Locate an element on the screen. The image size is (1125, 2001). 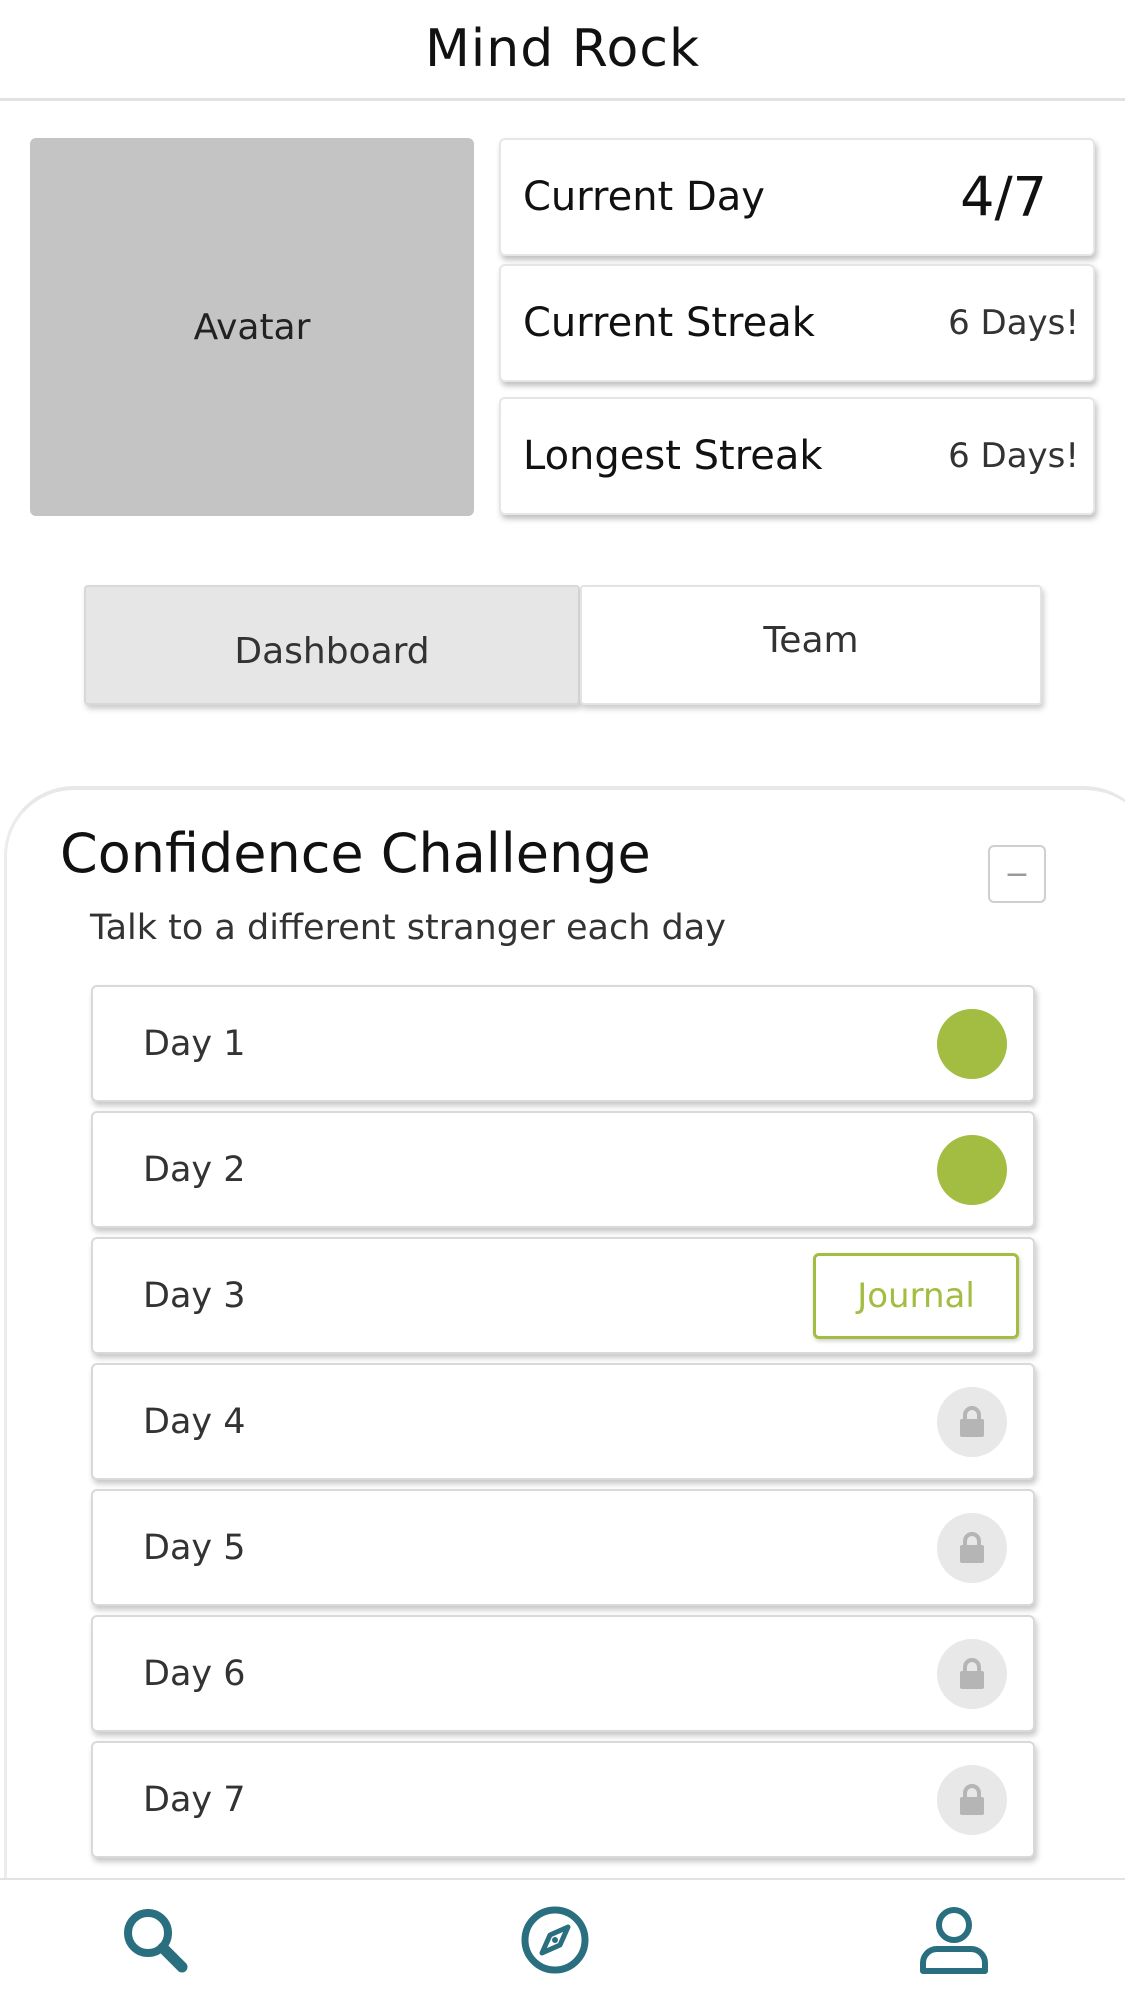
tab-dashboard-label: Dashboard is located at coordinates (332, 651).